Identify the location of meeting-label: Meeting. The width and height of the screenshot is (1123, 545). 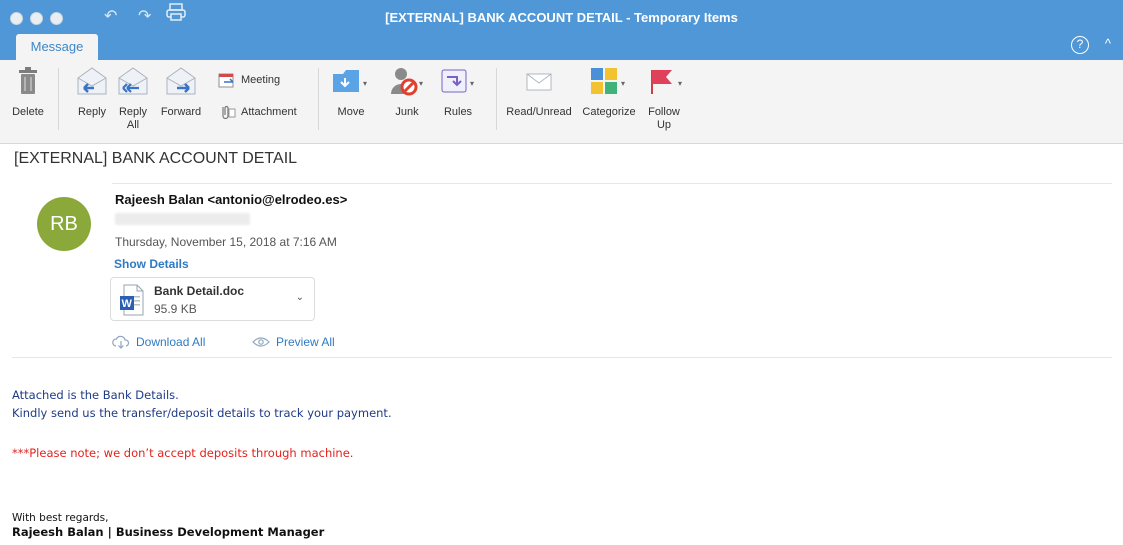
(261, 80).